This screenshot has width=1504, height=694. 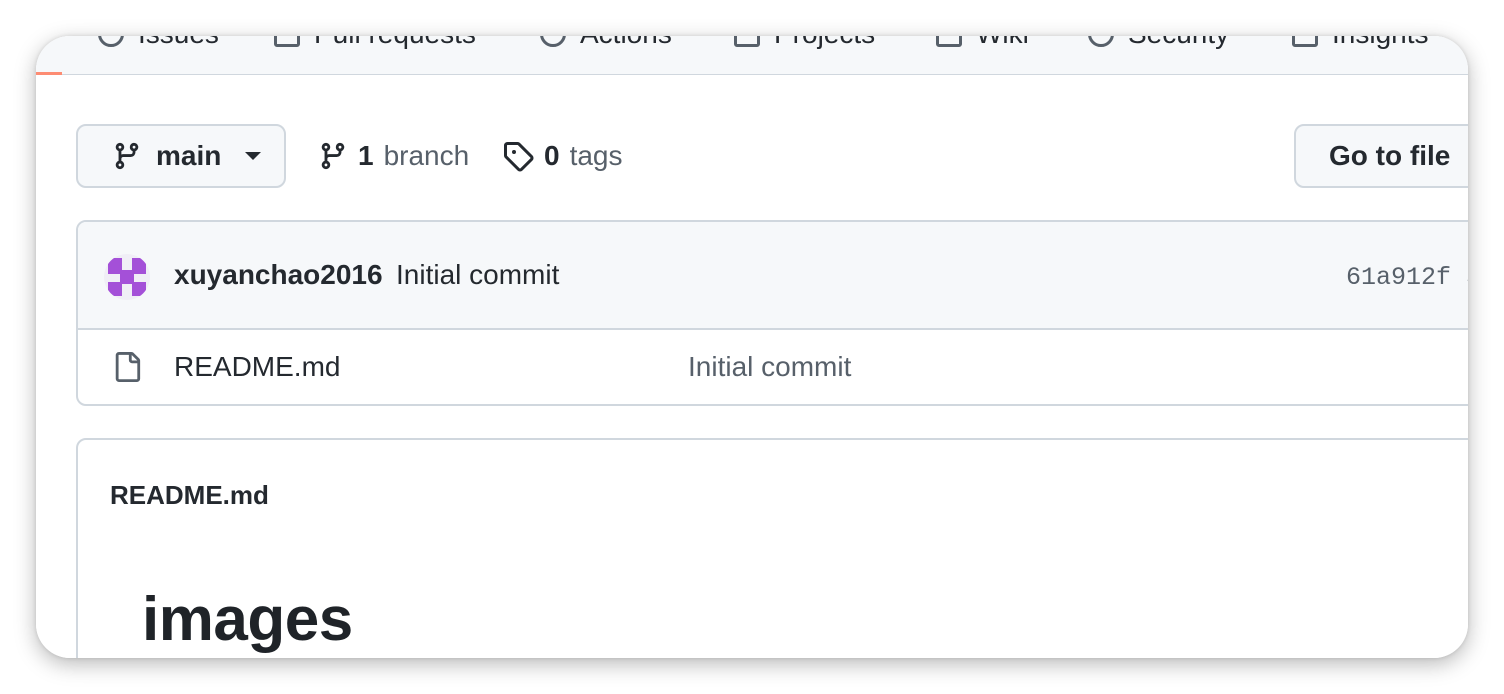 I want to click on table-row: README.md Initial commit, so click(x=773, y=367).